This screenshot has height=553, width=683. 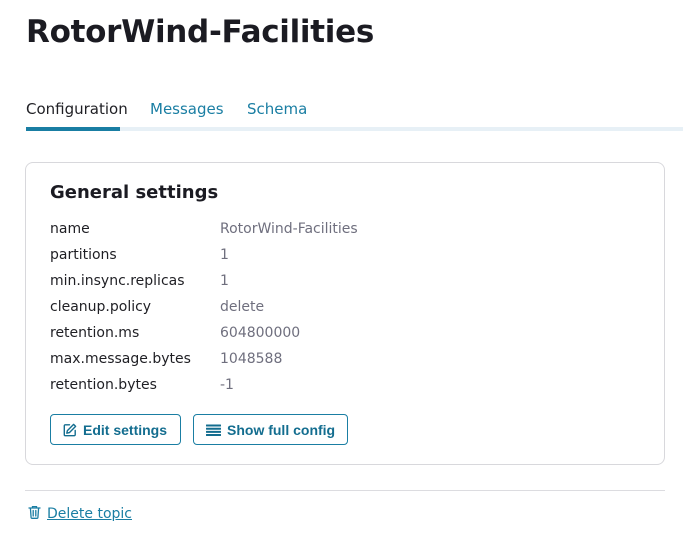 I want to click on setting-key: max.message.bytes, so click(x=120, y=359).